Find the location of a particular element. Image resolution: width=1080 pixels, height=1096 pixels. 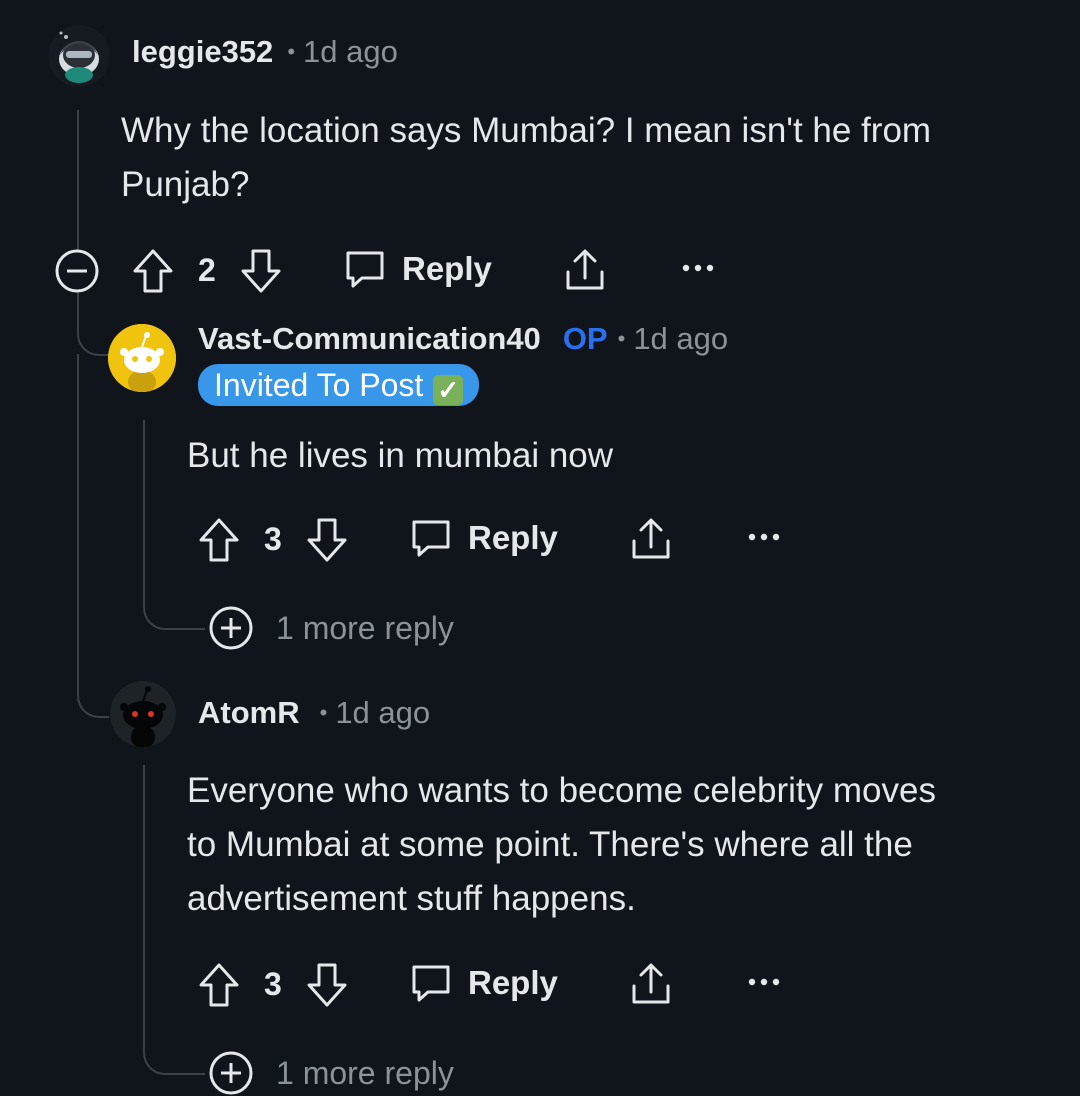

collapse-thread-button is located at coordinates (77, 271).